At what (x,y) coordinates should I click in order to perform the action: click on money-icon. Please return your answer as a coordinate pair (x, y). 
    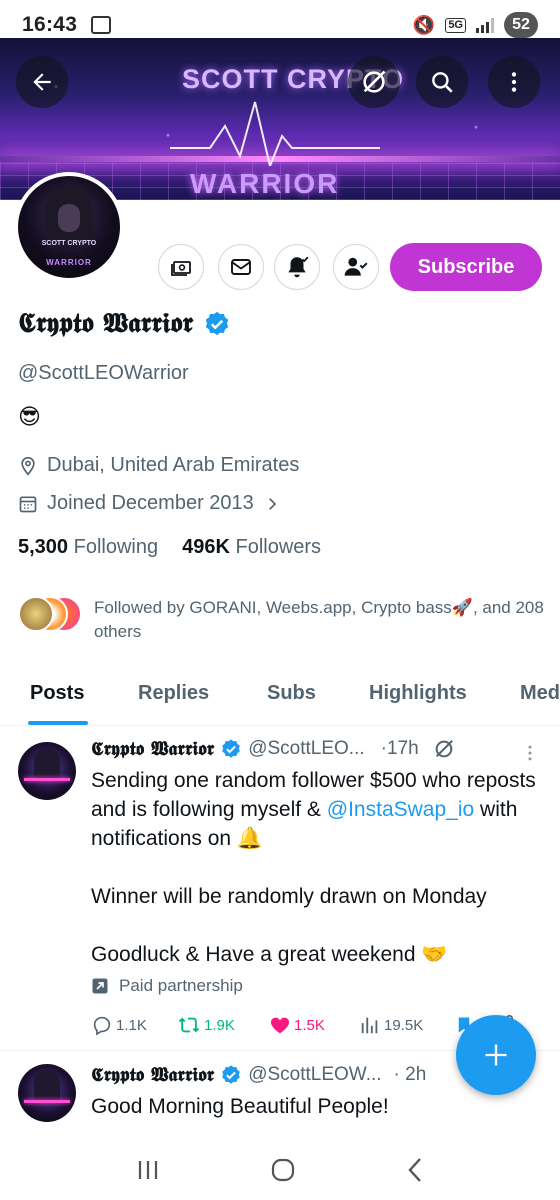
    Looking at the image, I should click on (181, 268).